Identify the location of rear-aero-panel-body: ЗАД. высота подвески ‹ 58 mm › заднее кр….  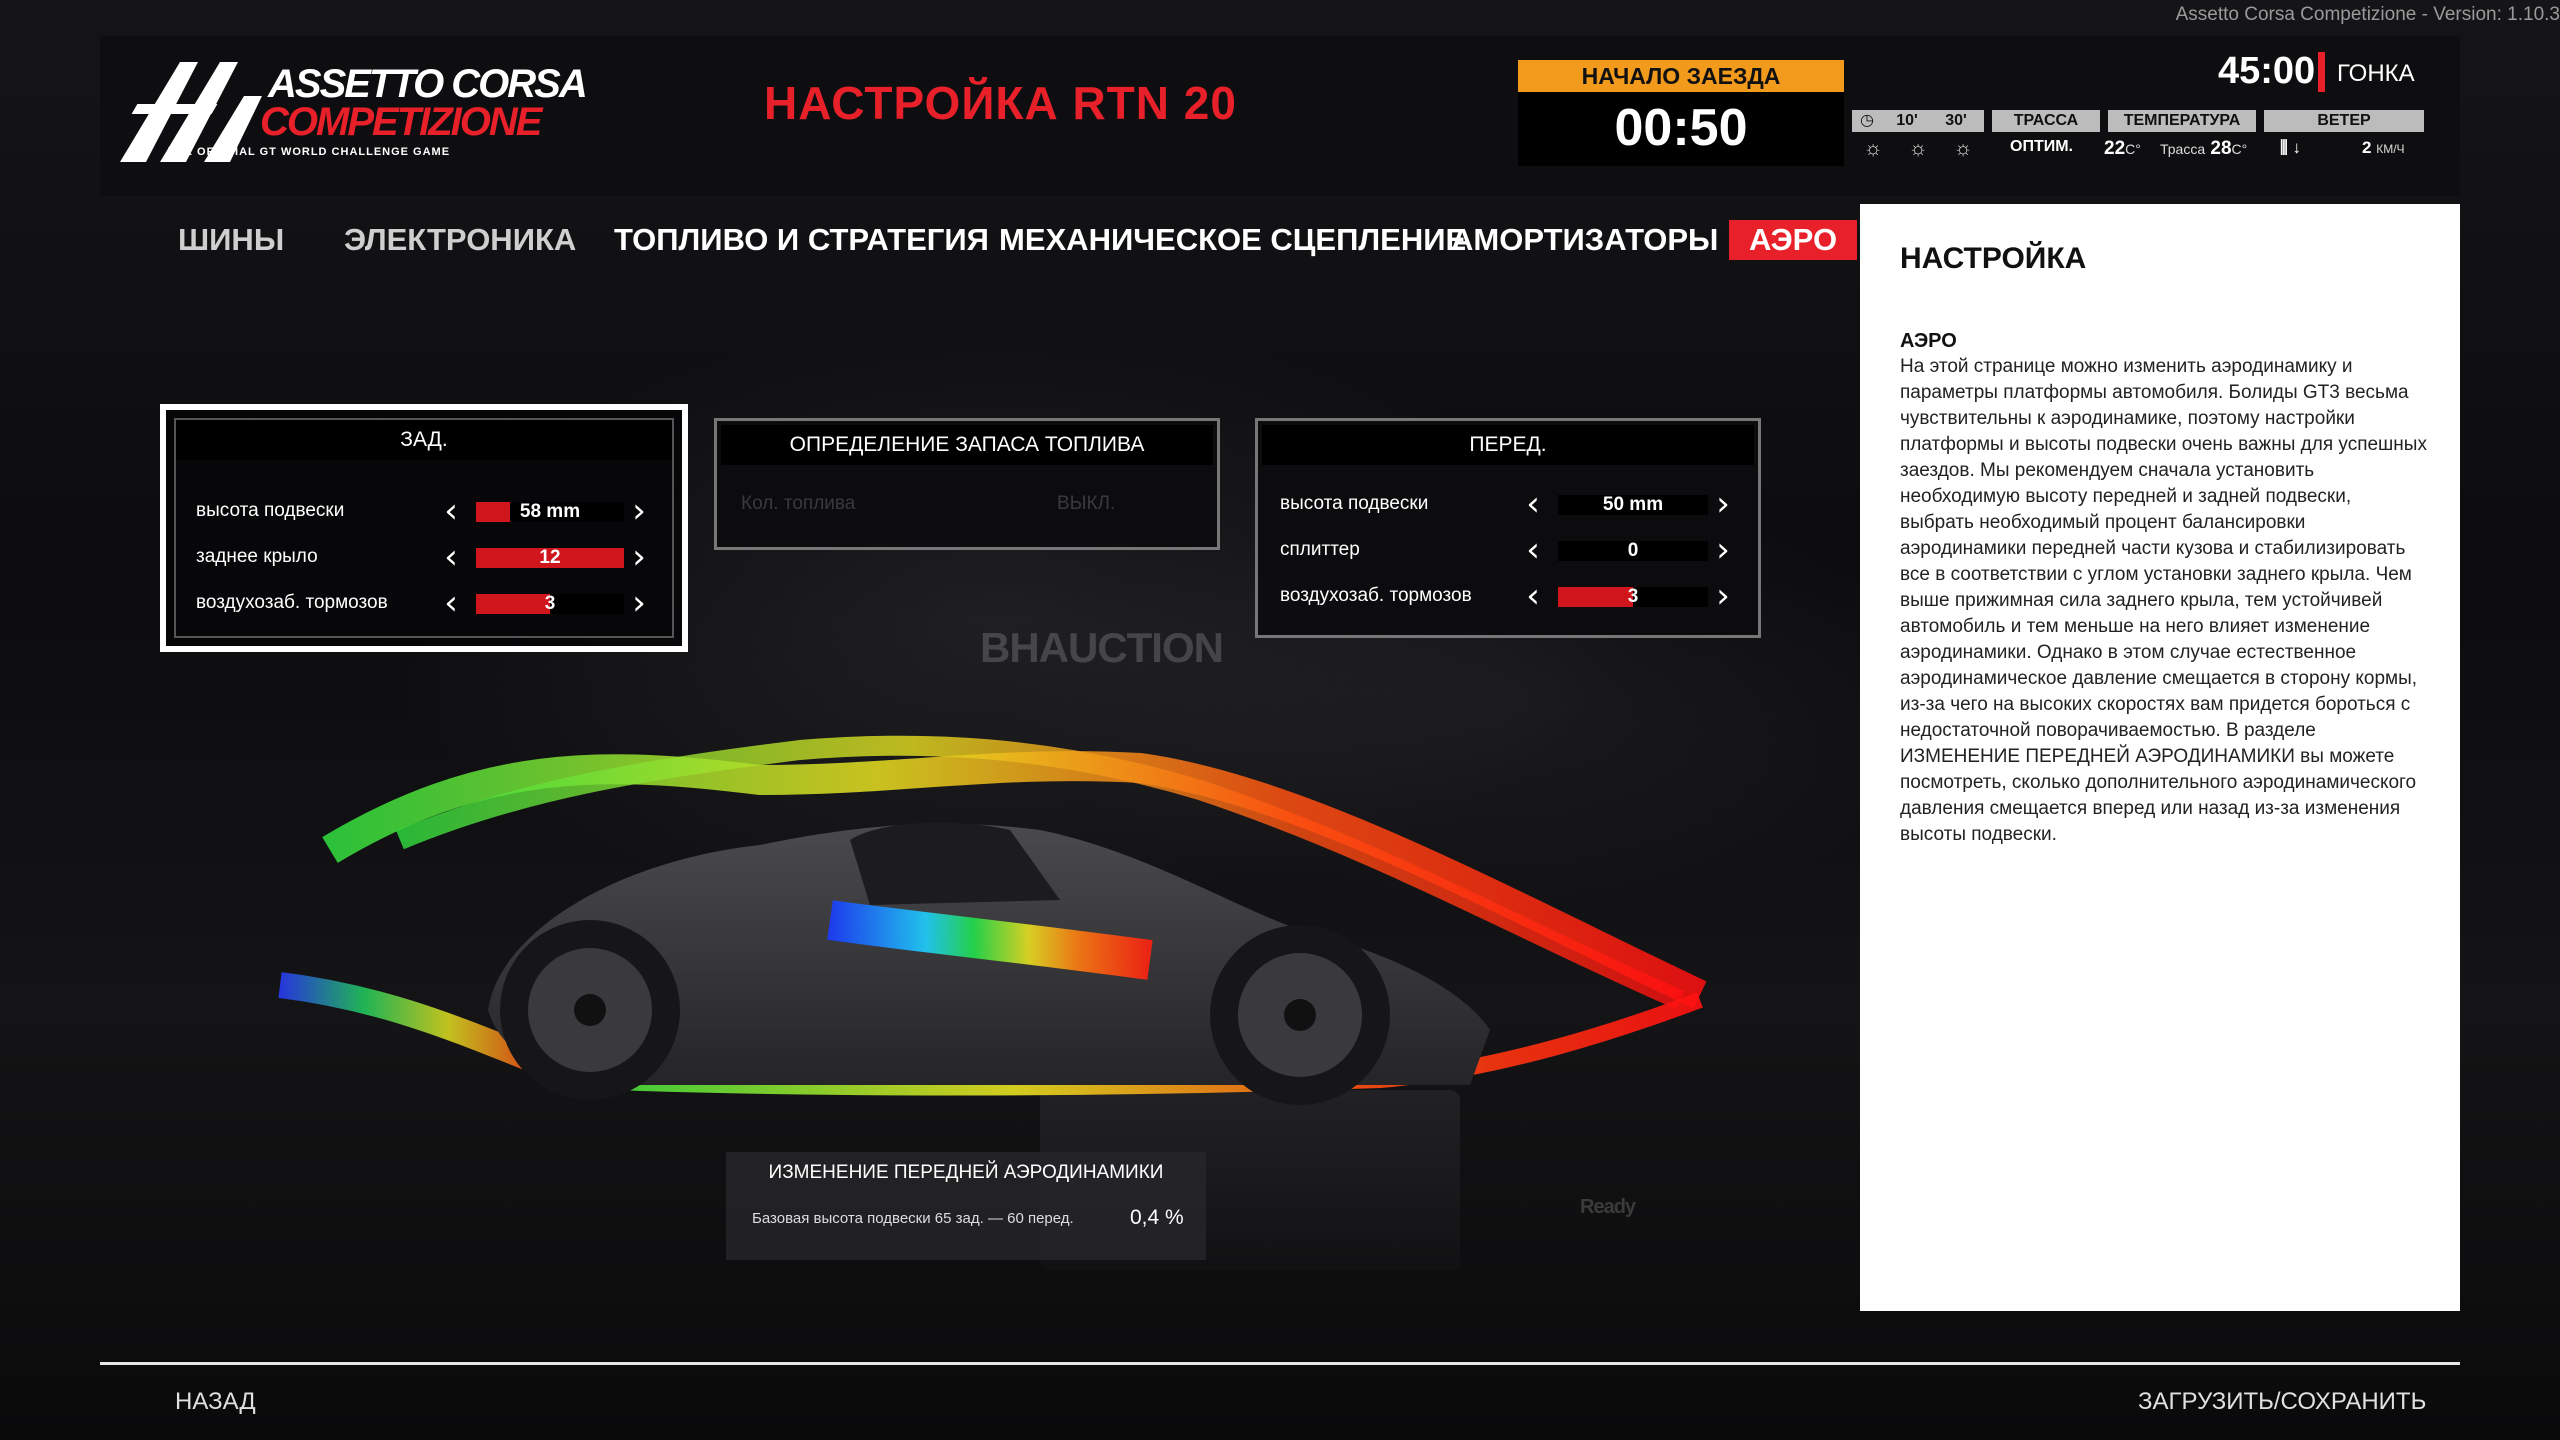
(424, 528).